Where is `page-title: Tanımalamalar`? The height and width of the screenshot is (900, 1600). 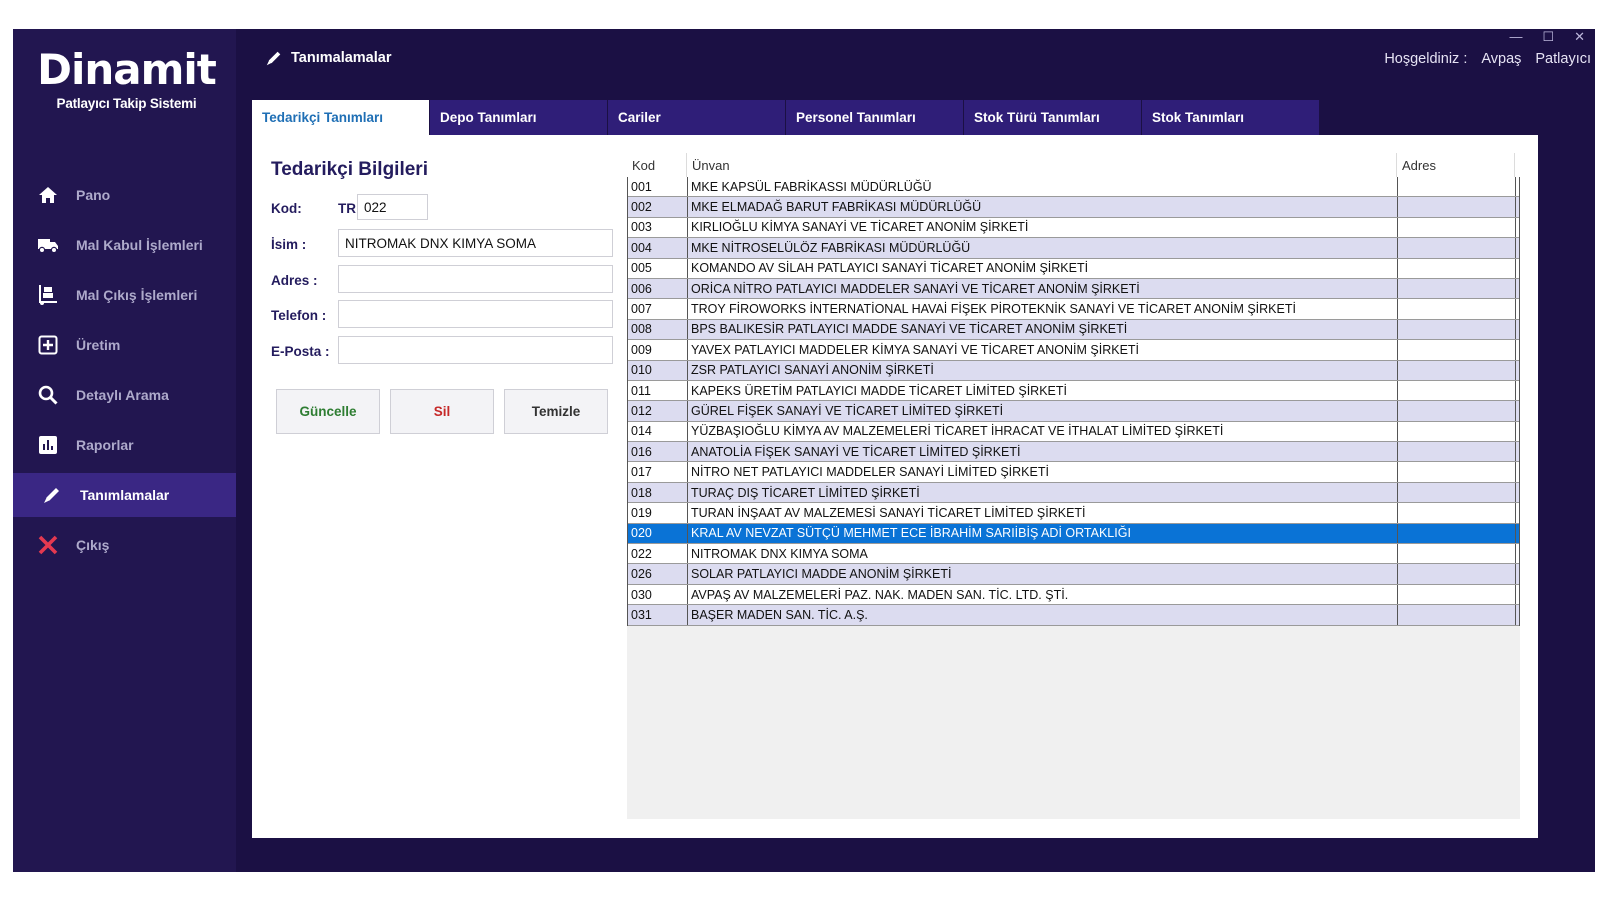 page-title: Tanımalamalar is located at coordinates (328, 58).